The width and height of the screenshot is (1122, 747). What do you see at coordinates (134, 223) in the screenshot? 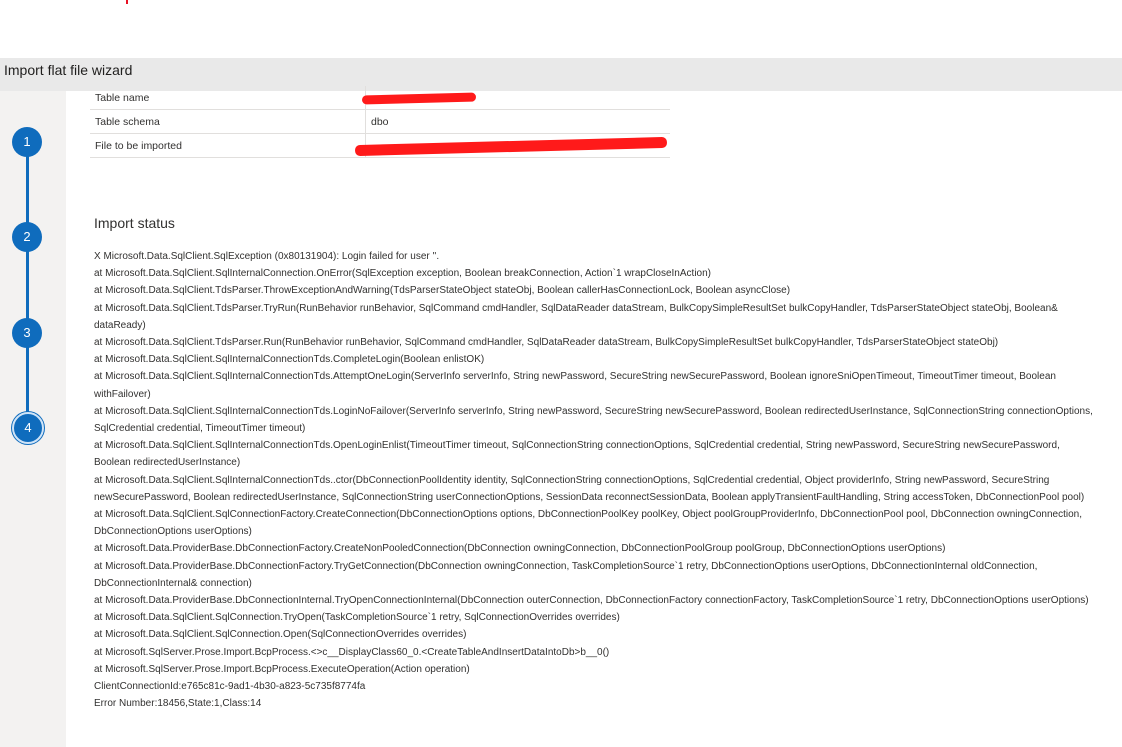
I see `import-status-heading: Import status` at bounding box center [134, 223].